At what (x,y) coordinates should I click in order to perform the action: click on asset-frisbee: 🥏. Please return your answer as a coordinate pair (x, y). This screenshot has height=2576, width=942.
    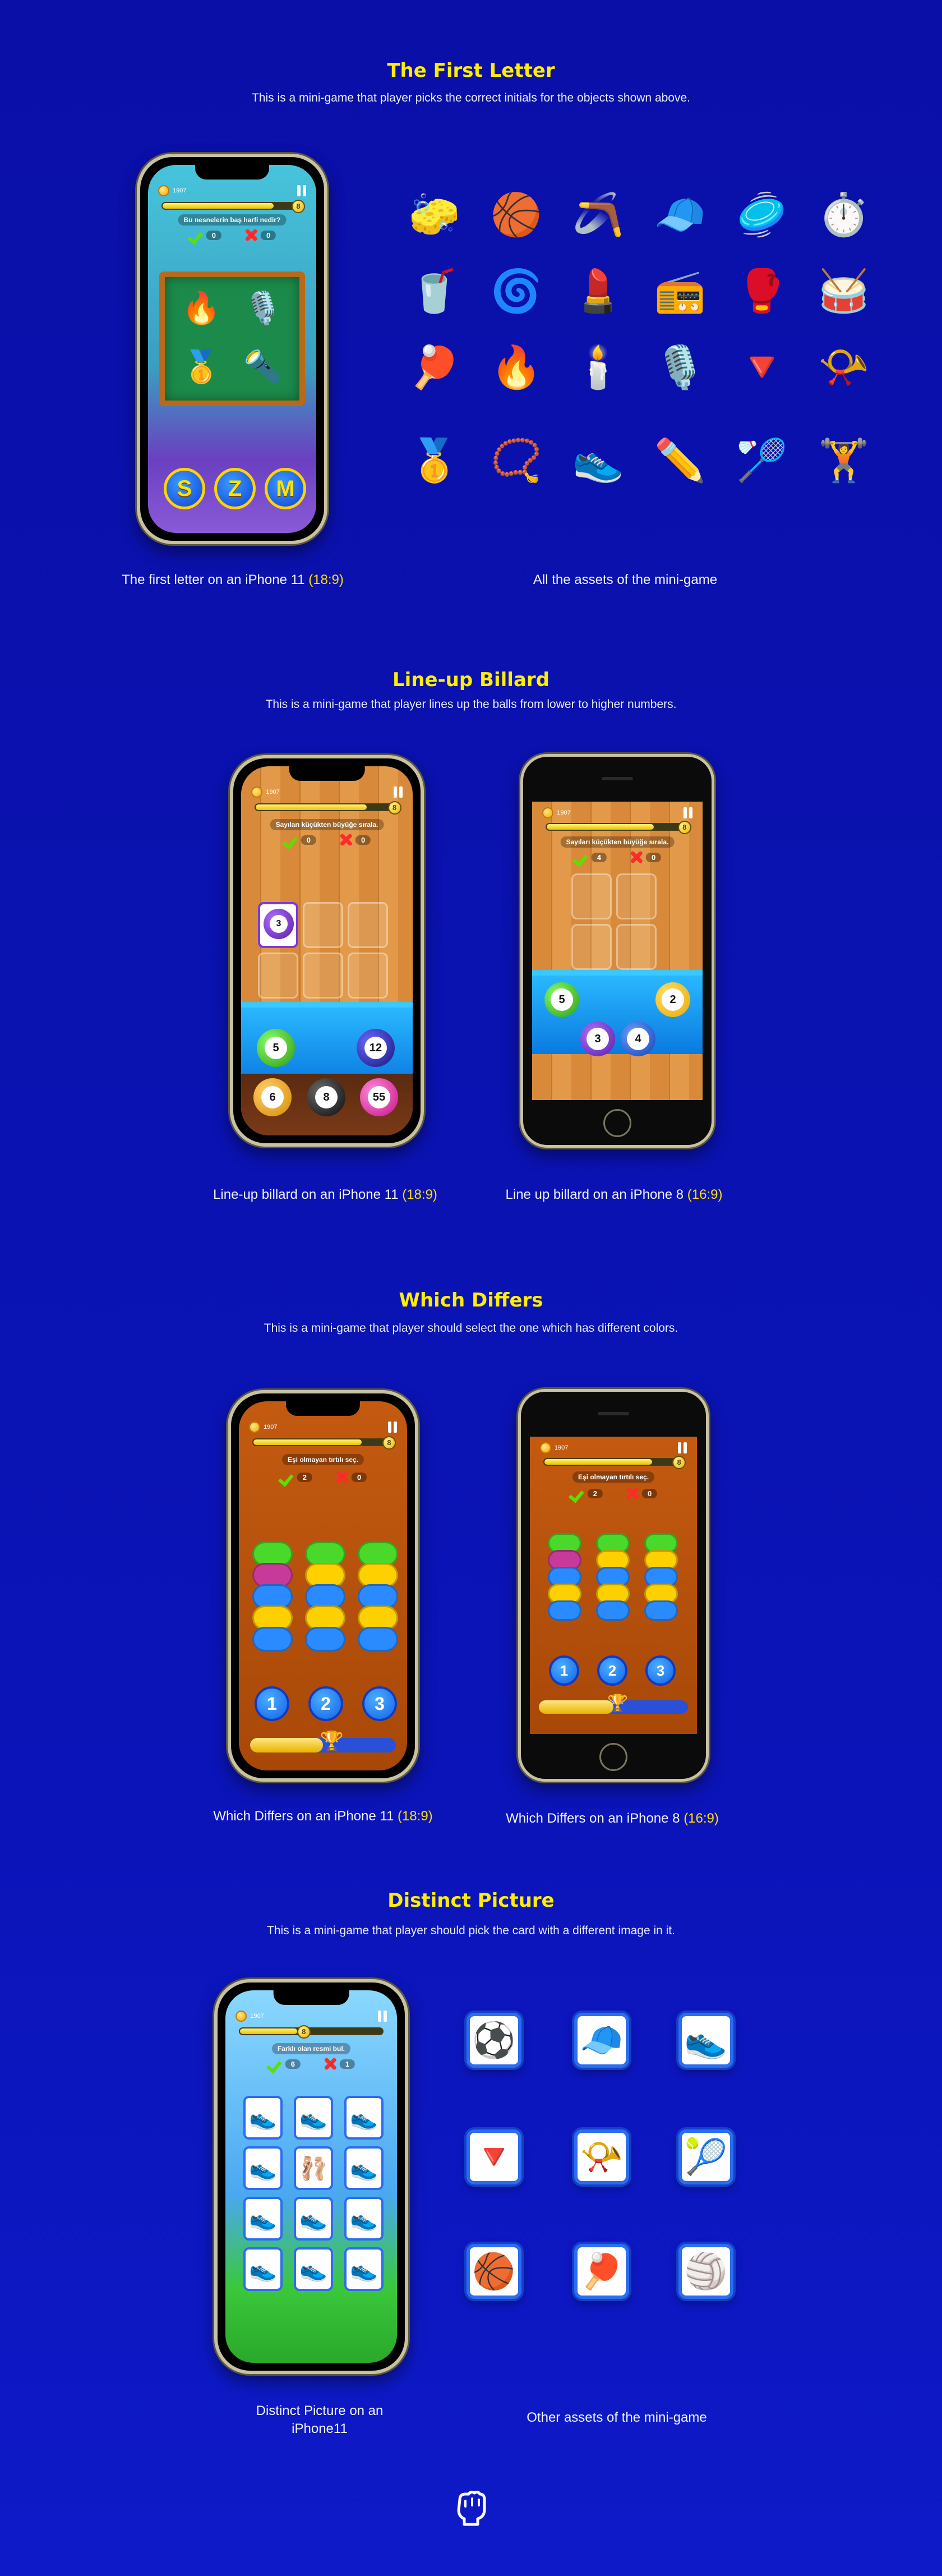
    Looking at the image, I should click on (762, 215).